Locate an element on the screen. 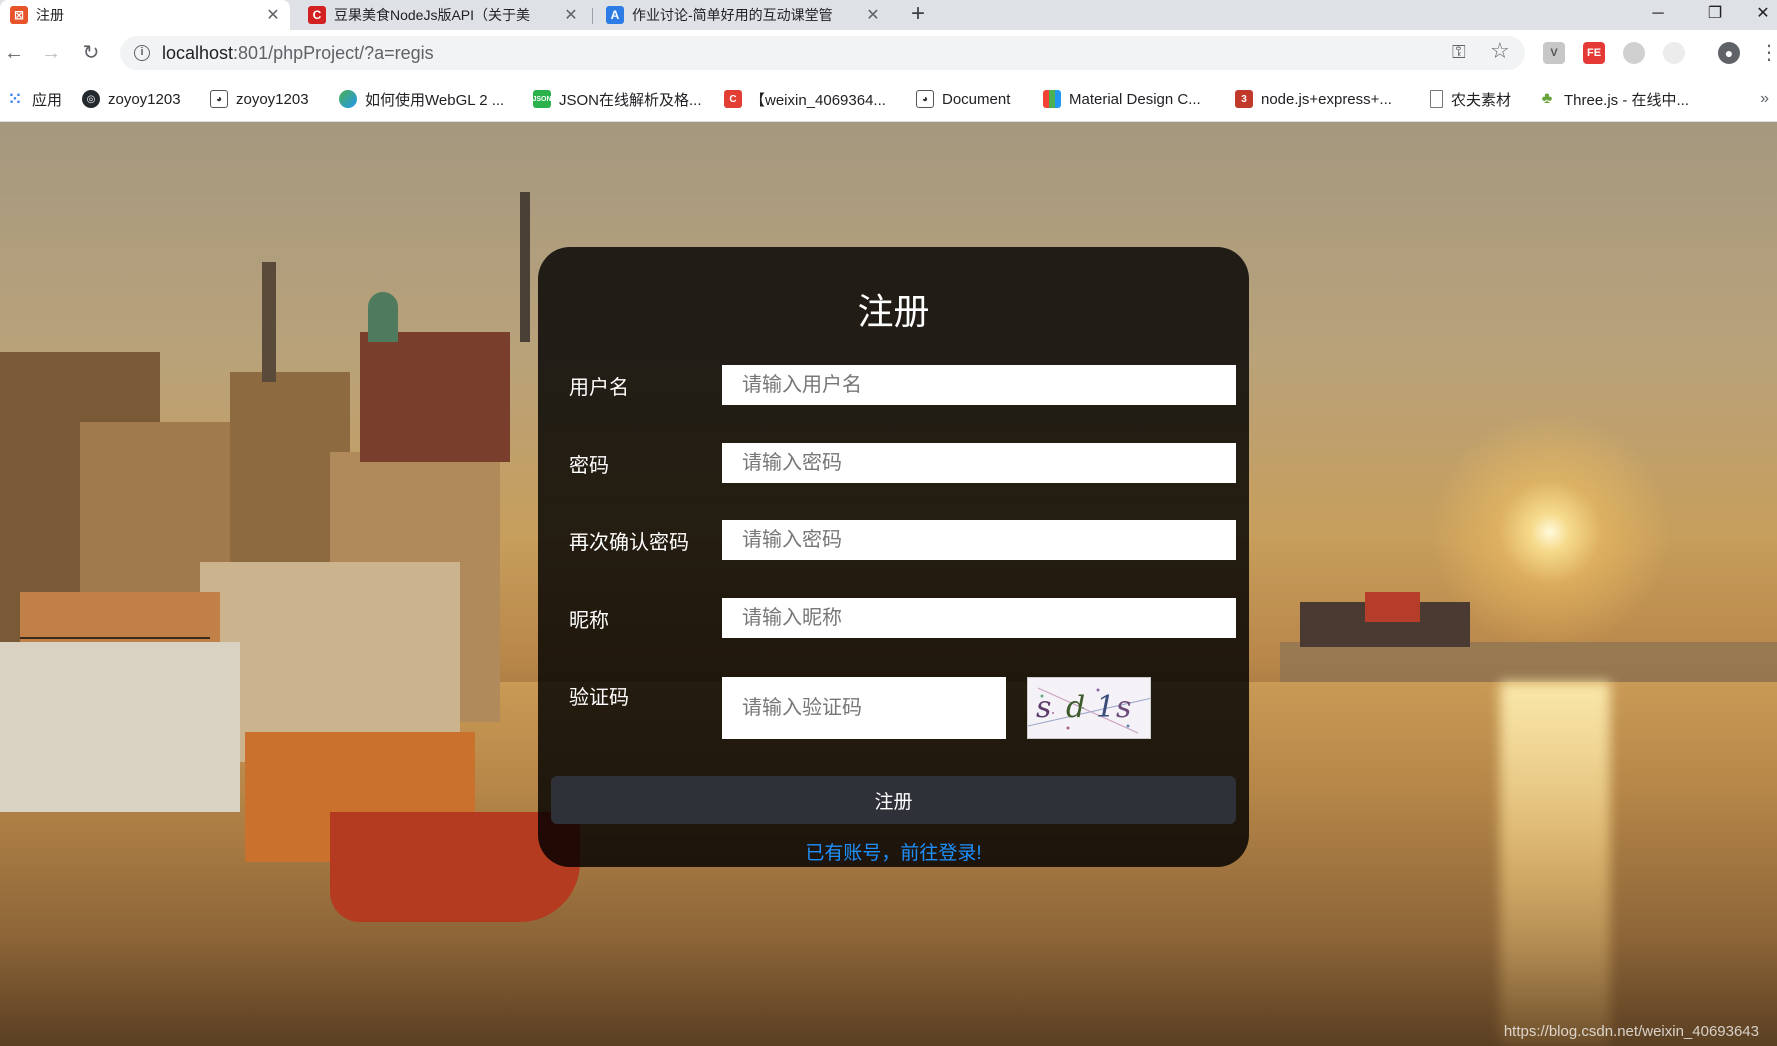 The image size is (1777, 1046). captcha-char: 1 is located at coordinates (1106, 707).